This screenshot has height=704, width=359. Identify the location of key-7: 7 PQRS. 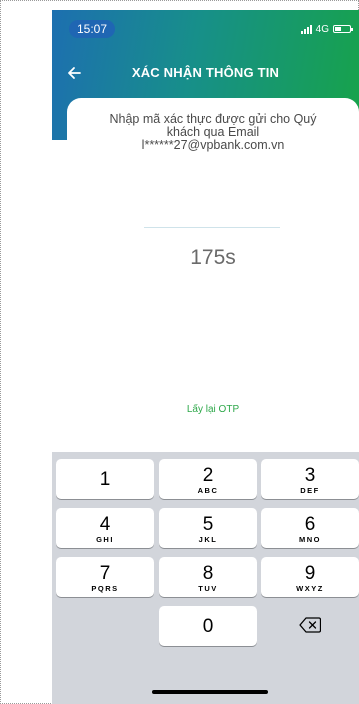
(105, 577).